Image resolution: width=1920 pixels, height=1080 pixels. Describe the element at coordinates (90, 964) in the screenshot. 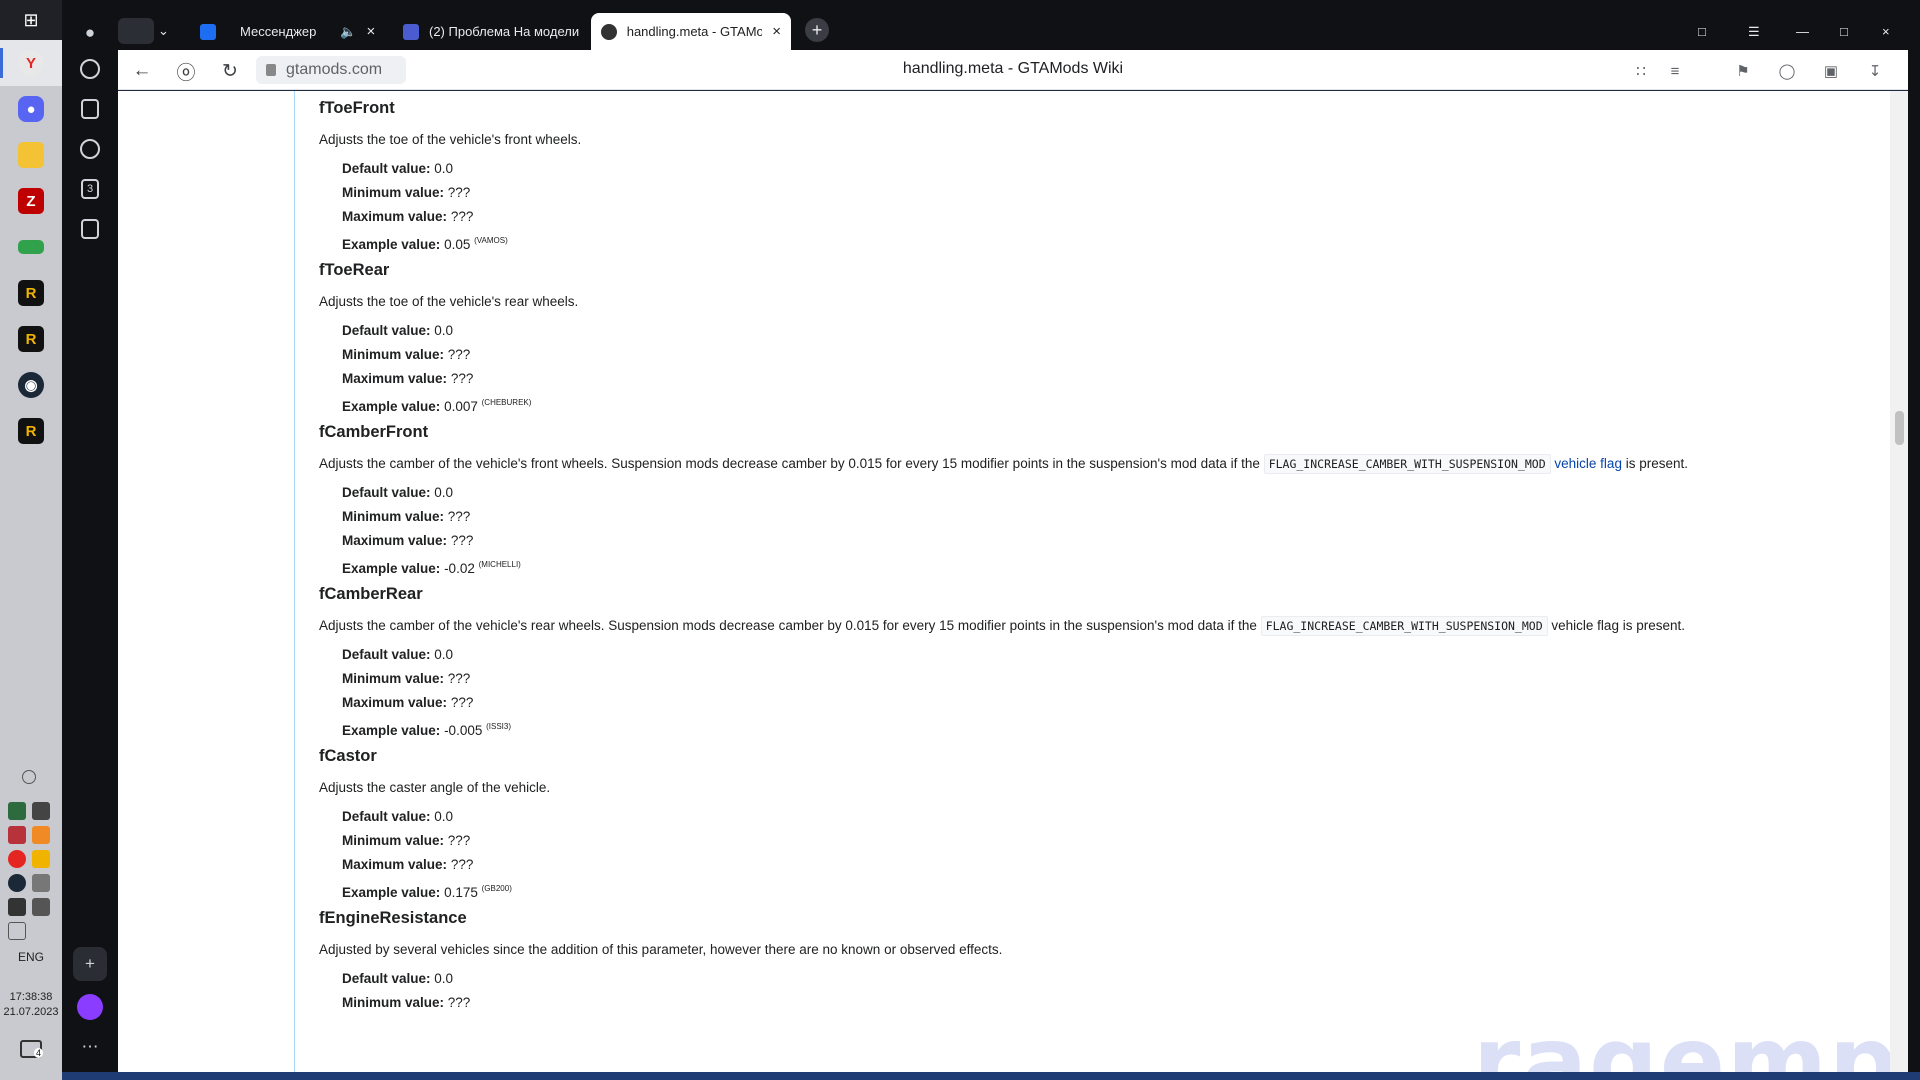

I see `add-panel-button: +` at that location.